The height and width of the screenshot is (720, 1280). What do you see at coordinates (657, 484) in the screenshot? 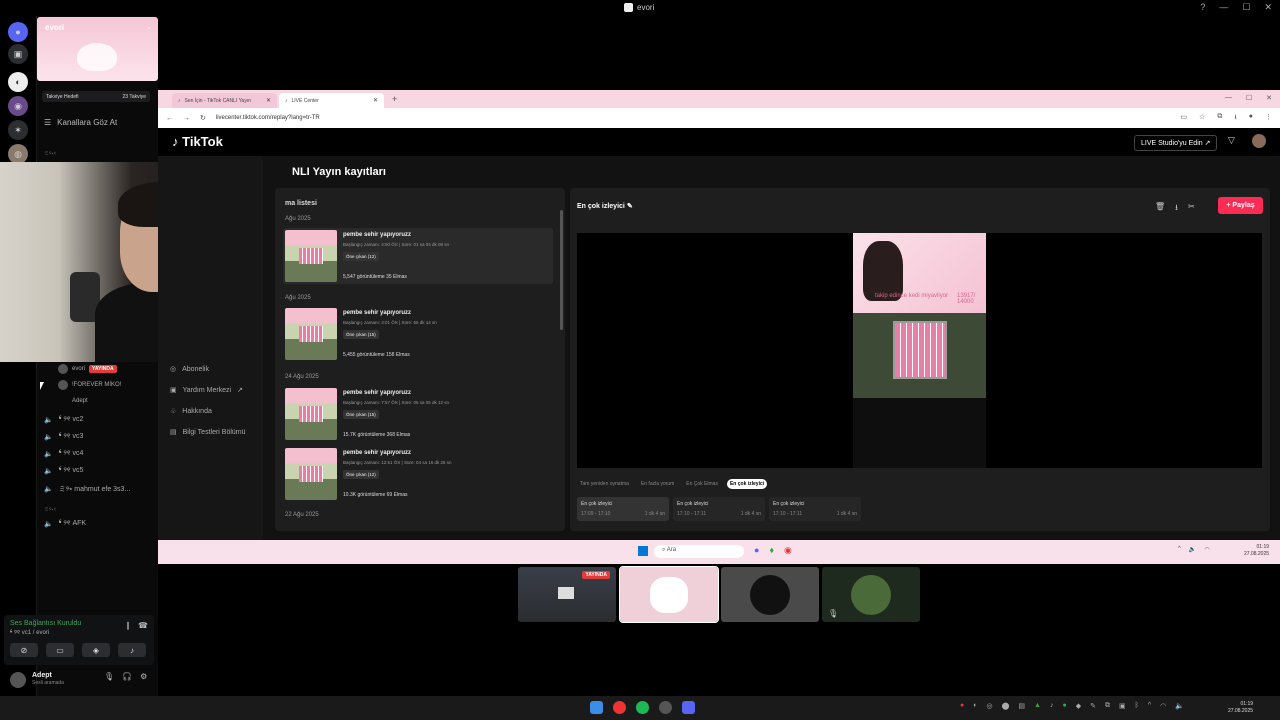
I see `chip-most-comments: En fazla yorum` at bounding box center [657, 484].